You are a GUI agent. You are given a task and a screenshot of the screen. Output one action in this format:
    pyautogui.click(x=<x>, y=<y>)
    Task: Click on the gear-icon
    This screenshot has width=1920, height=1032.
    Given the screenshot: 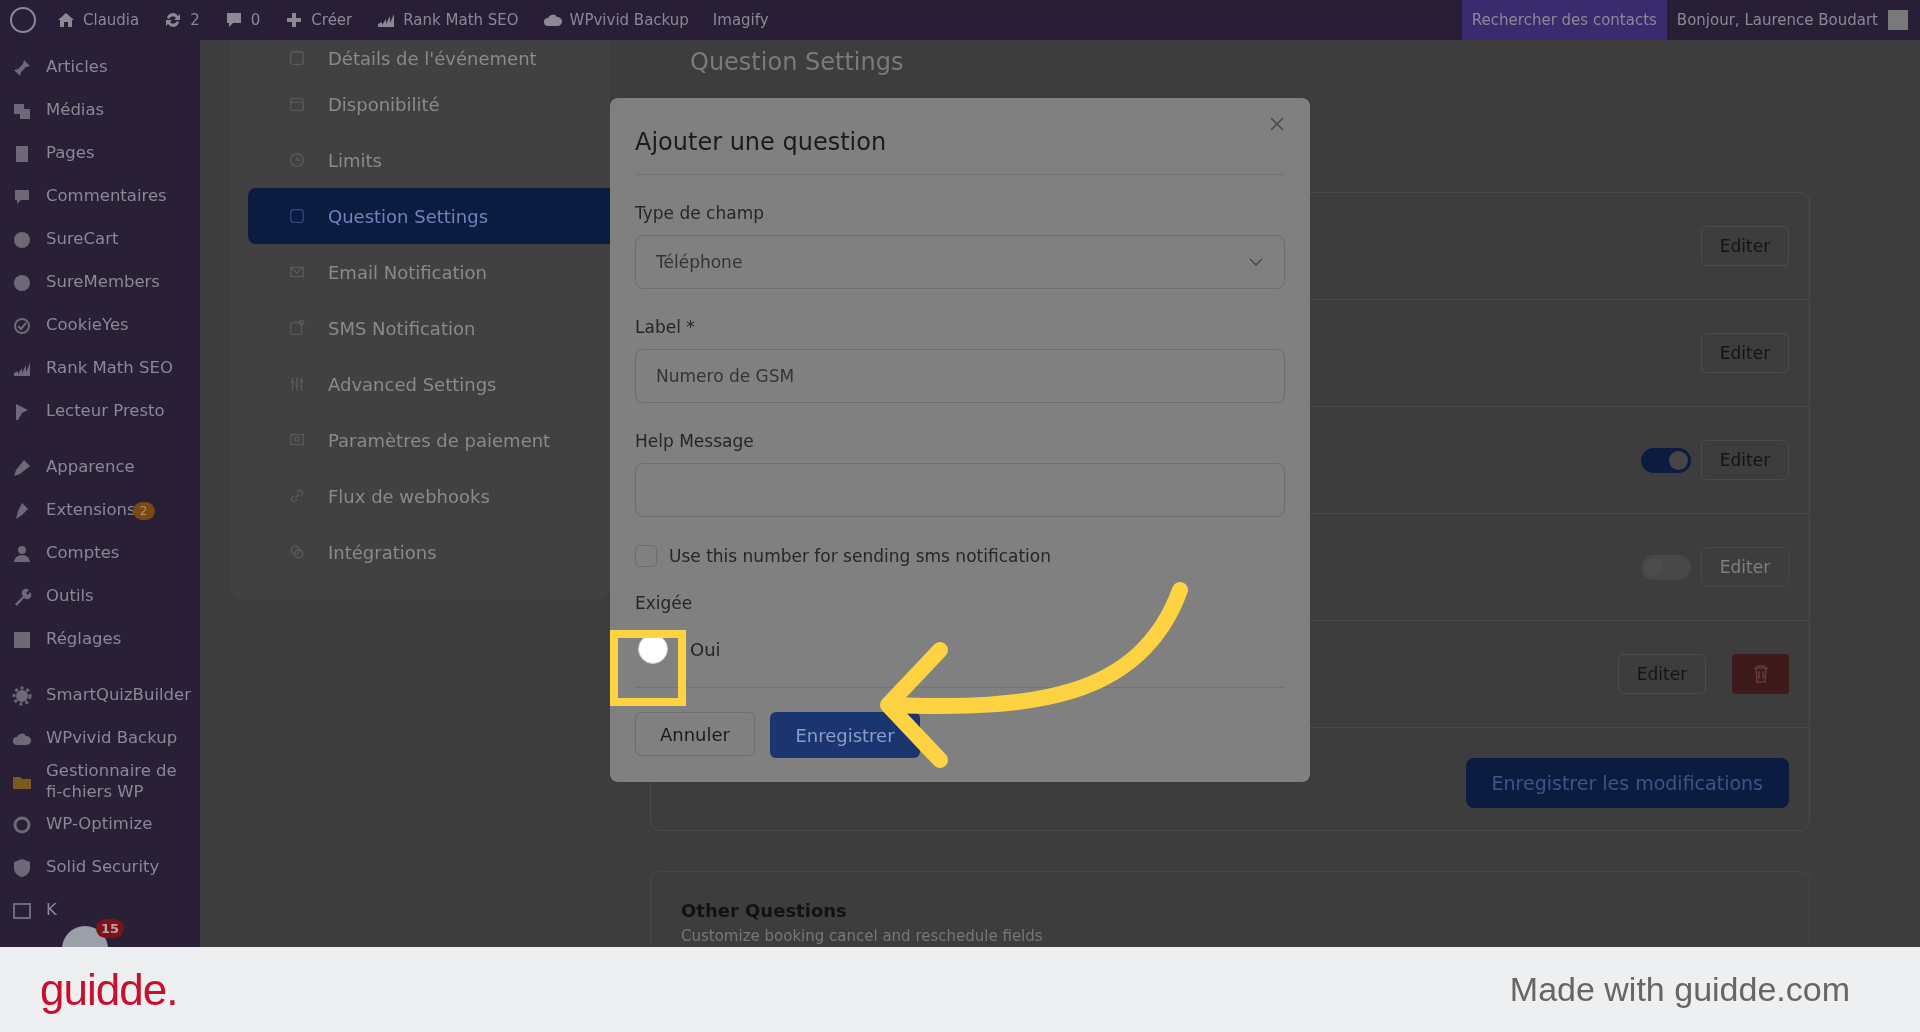 What is the action you would take?
    pyautogui.click(x=22, y=695)
    